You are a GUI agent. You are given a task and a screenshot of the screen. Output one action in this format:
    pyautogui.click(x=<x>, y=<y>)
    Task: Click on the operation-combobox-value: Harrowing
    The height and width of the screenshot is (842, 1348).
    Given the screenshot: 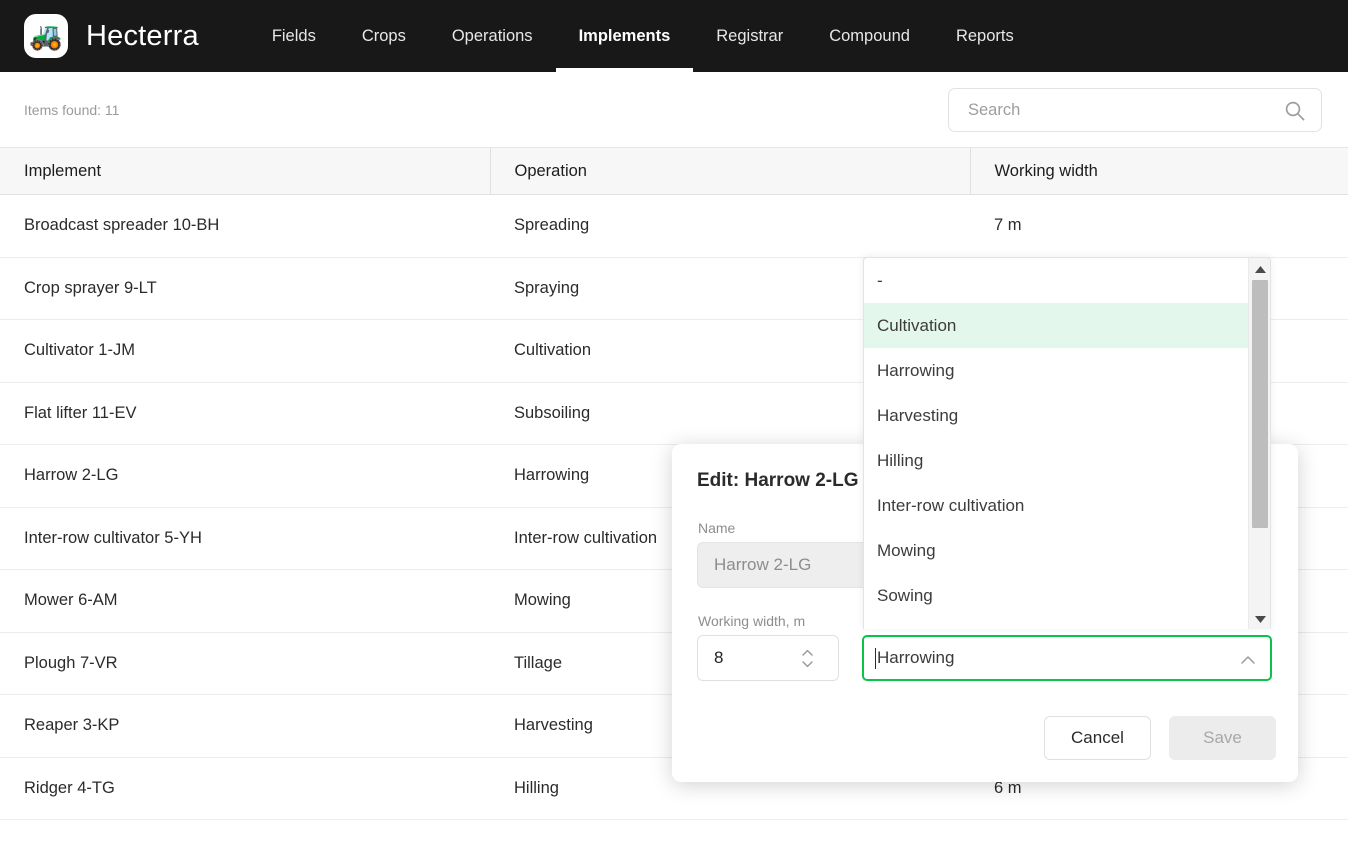 What is the action you would take?
    pyautogui.click(x=916, y=657)
    